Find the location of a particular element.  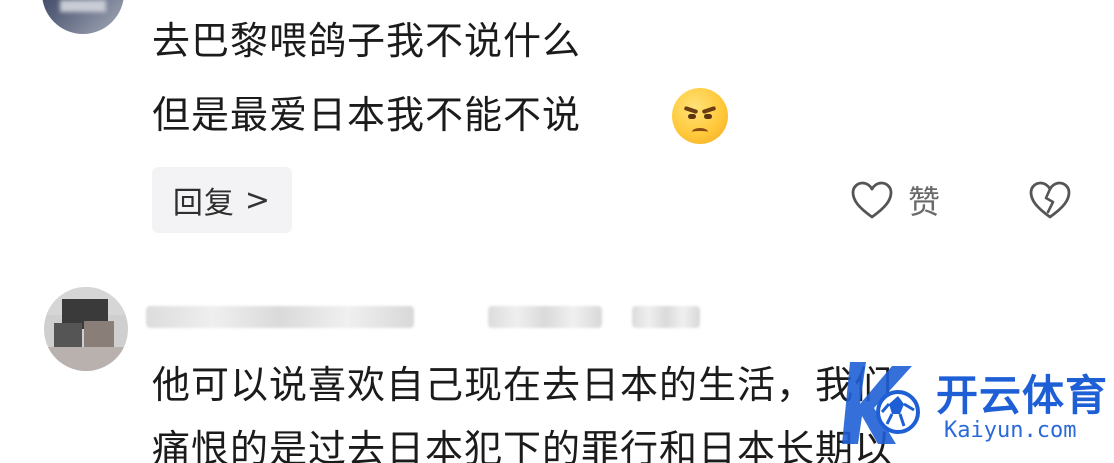

comment-text-line: 他可以说喜欢自己现在去日本的生活，我们 is located at coordinates (523, 385).